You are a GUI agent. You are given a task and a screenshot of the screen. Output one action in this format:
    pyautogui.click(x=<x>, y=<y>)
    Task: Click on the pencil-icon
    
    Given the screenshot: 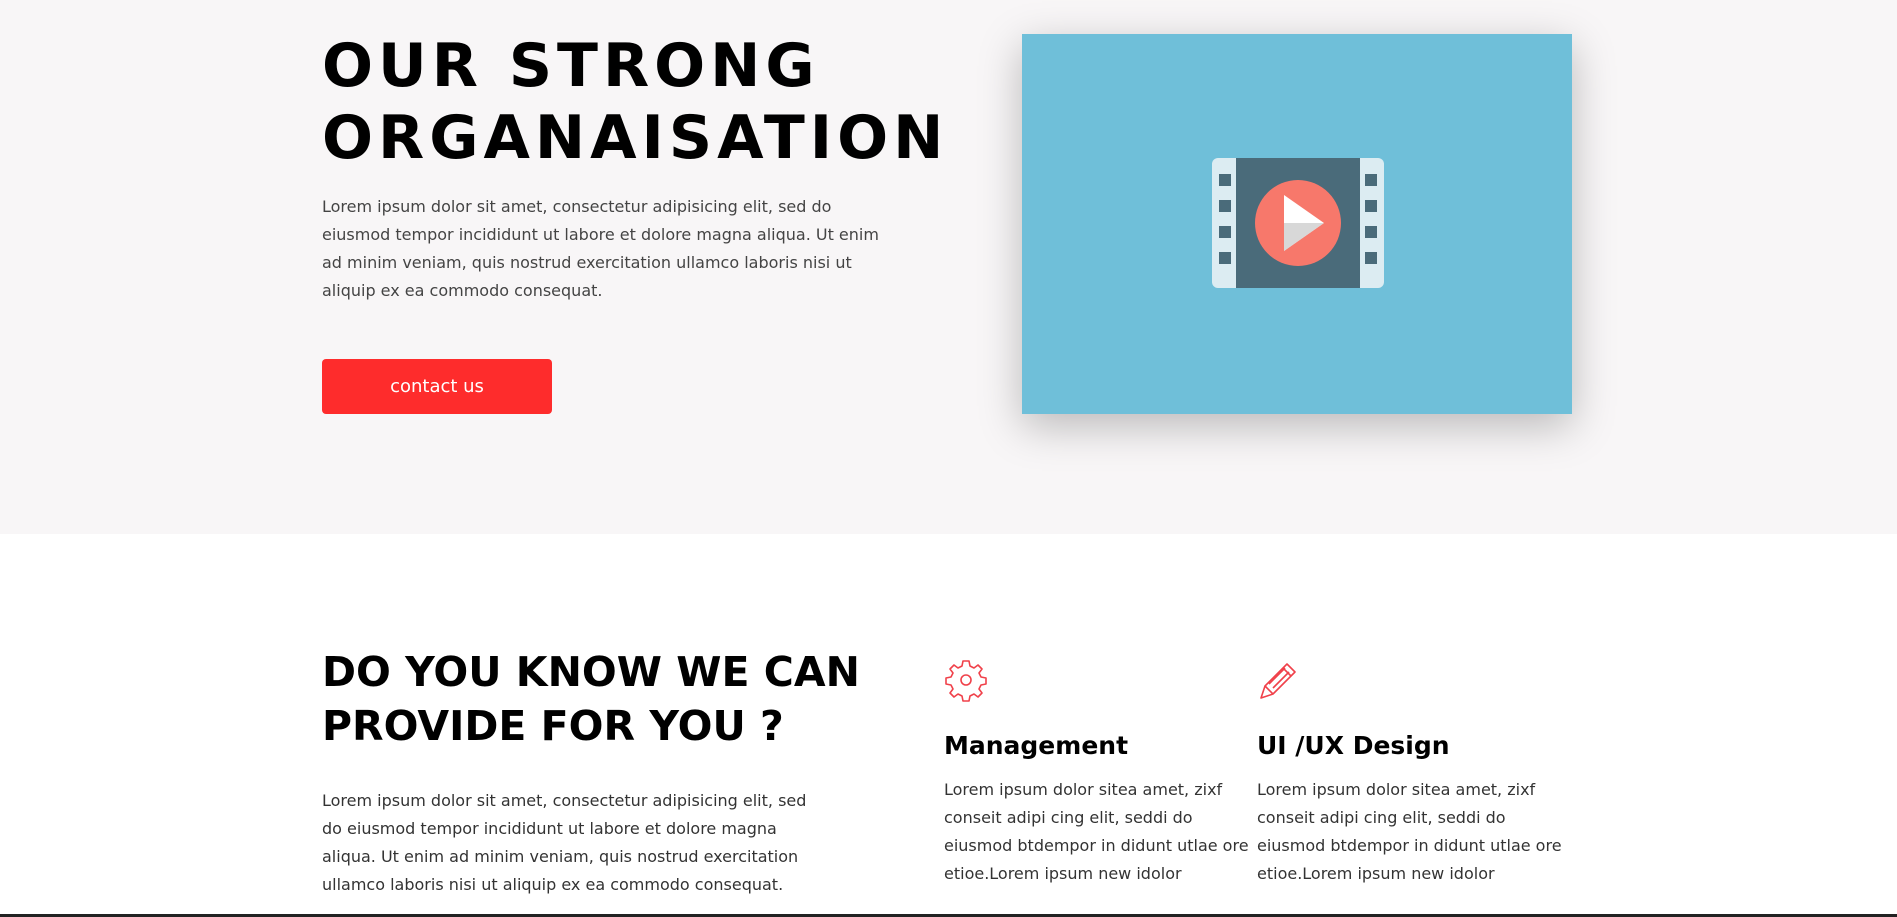 What is the action you would take?
    pyautogui.click(x=1278, y=681)
    